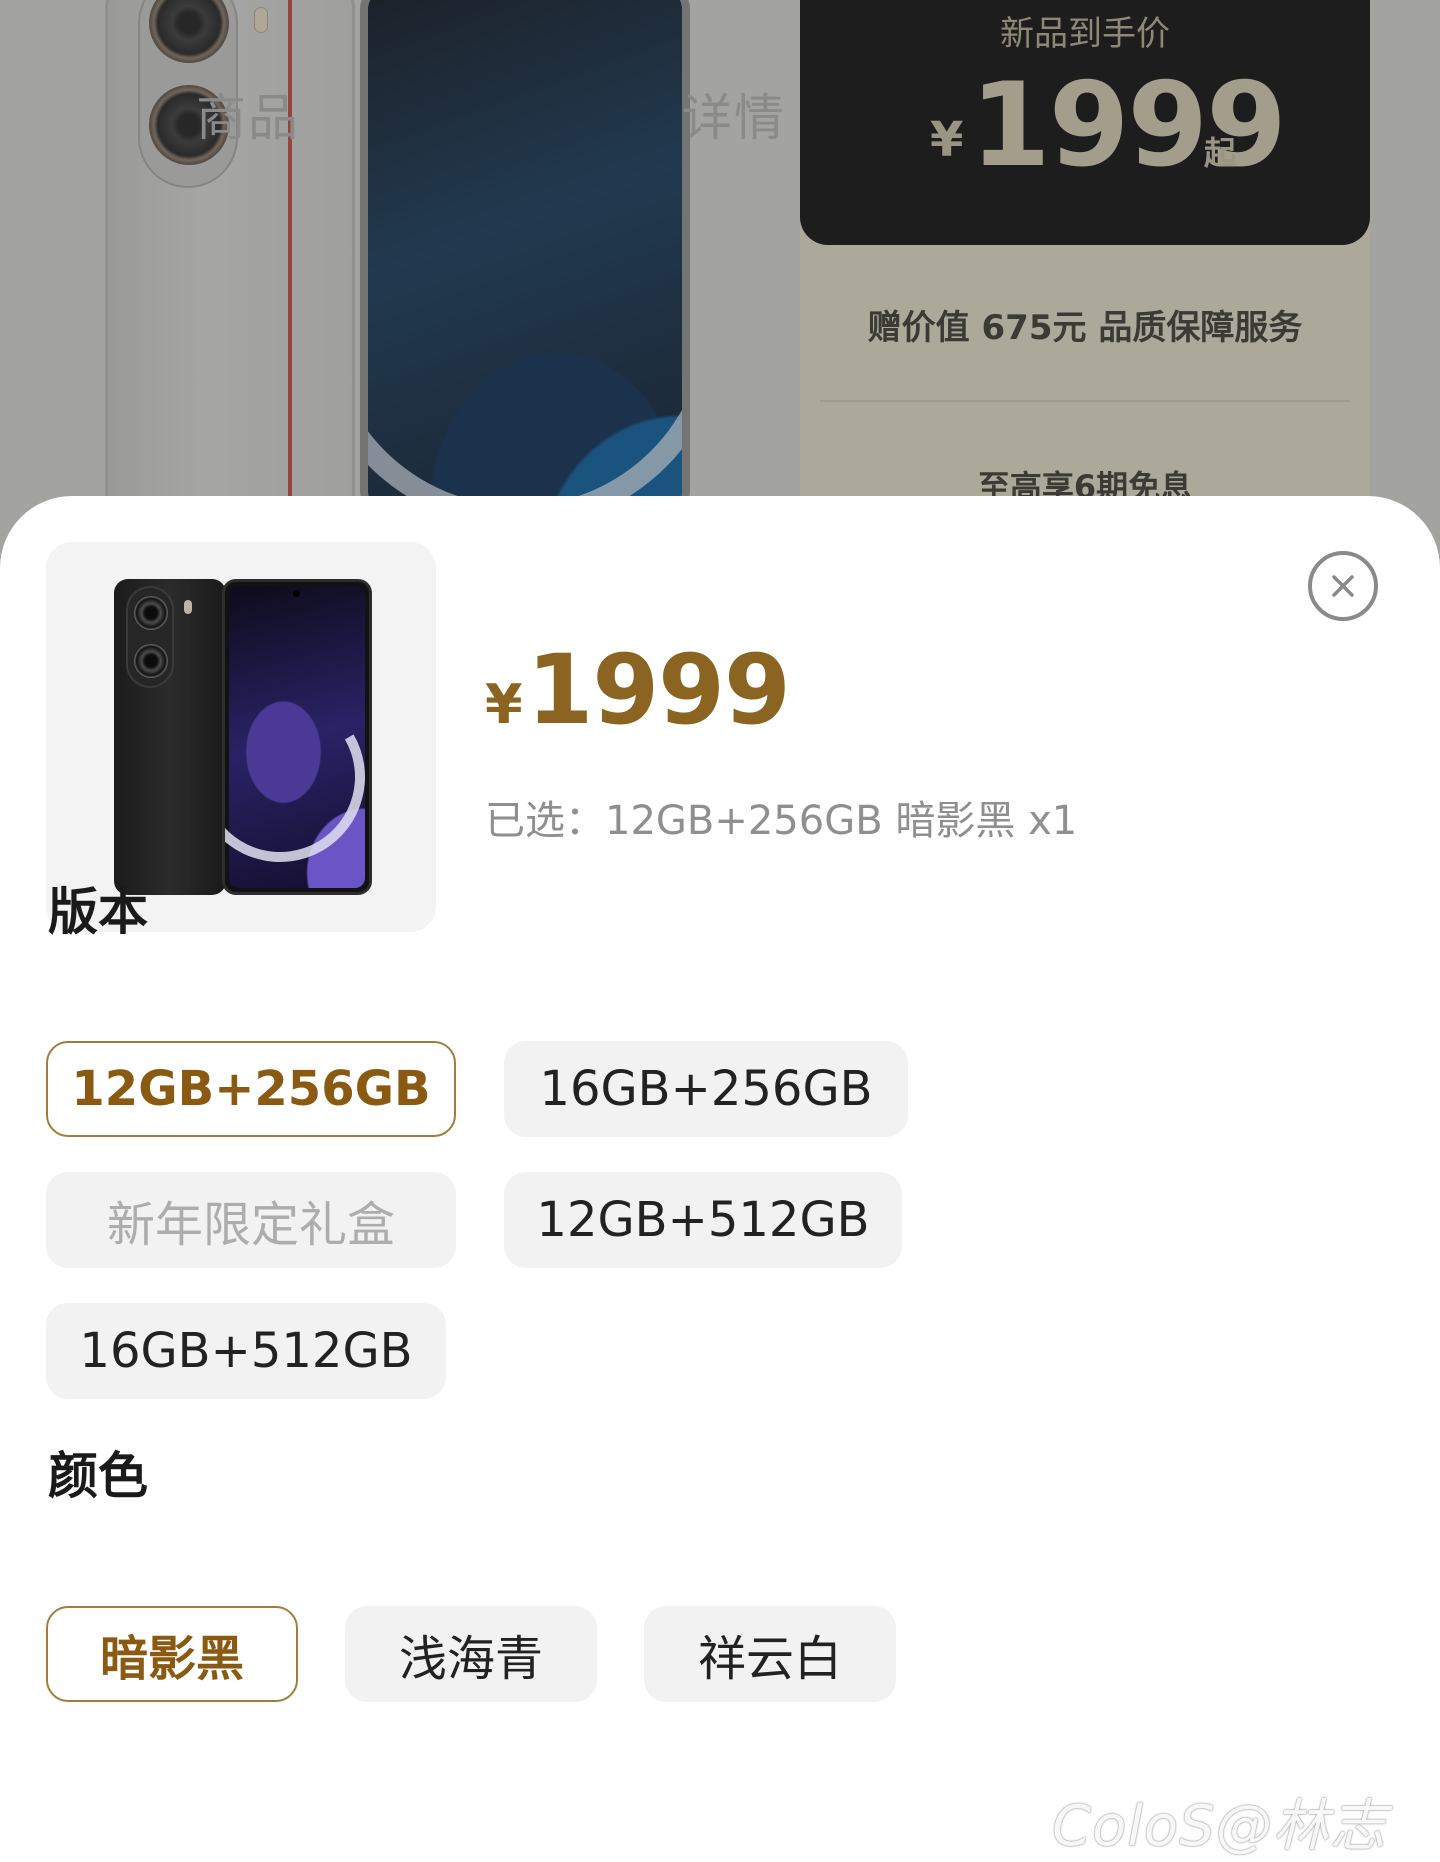 This screenshot has width=1440, height=1862. What do you see at coordinates (658, 690) in the screenshot?
I see `price-value: 1999` at bounding box center [658, 690].